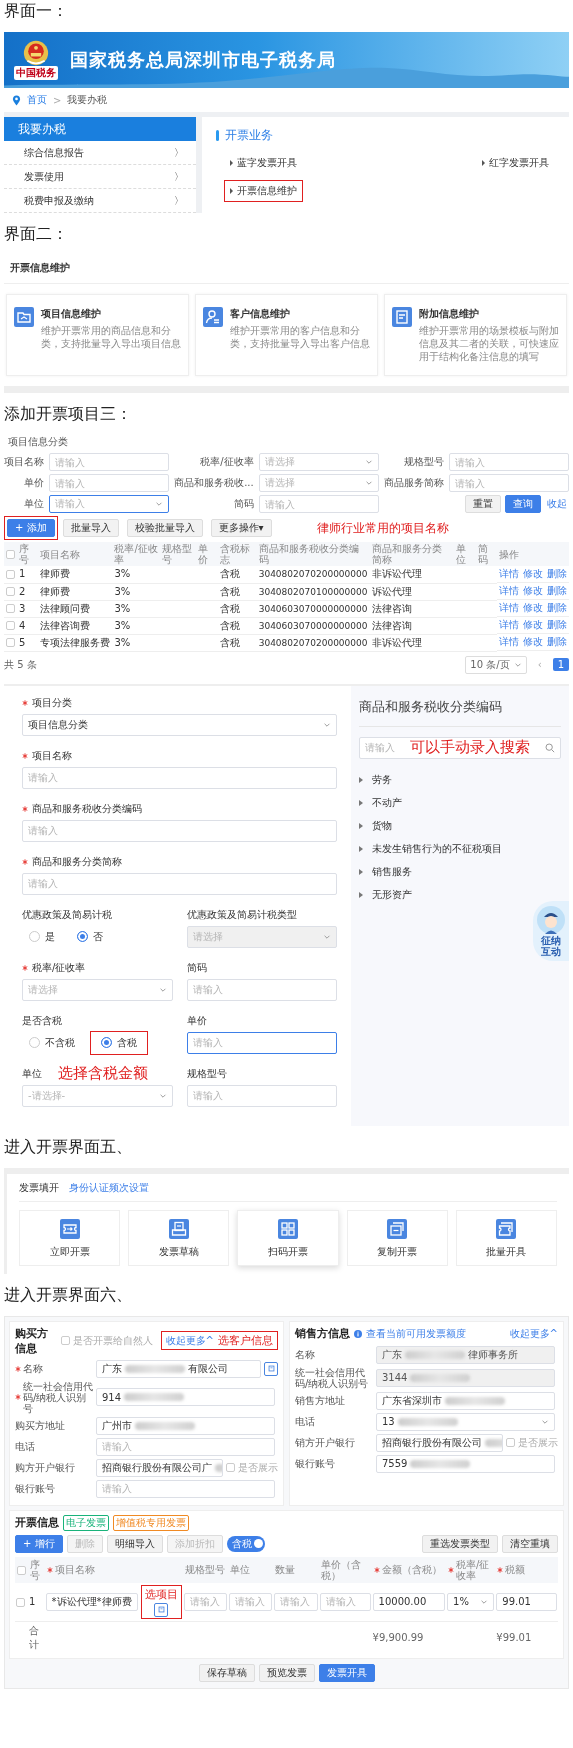 Image resolution: width=573 pixels, height=1748 pixels. What do you see at coordinates (551, 930) in the screenshot?
I see `mascot-badge: 征纳互动` at bounding box center [551, 930].